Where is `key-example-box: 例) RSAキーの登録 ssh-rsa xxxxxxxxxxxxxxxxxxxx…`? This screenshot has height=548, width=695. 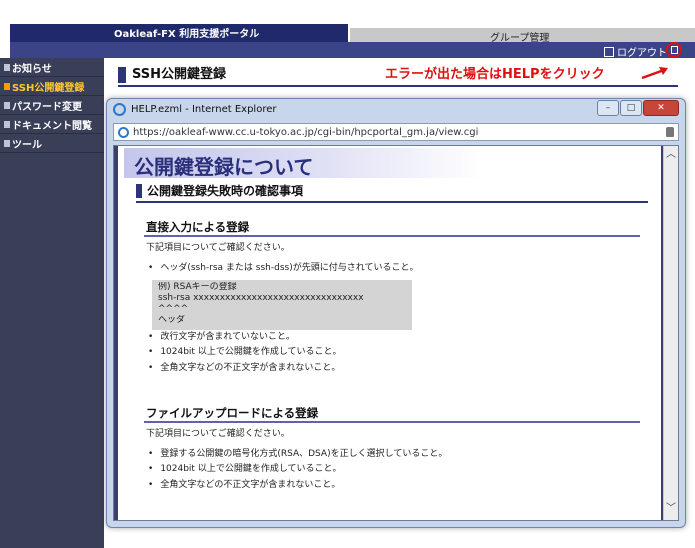 key-example-box: 例) RSAキーの登録 ssh-rsa xxxxxxxxxxxxxxxxxxxx… is located at coordinates (282, 305).